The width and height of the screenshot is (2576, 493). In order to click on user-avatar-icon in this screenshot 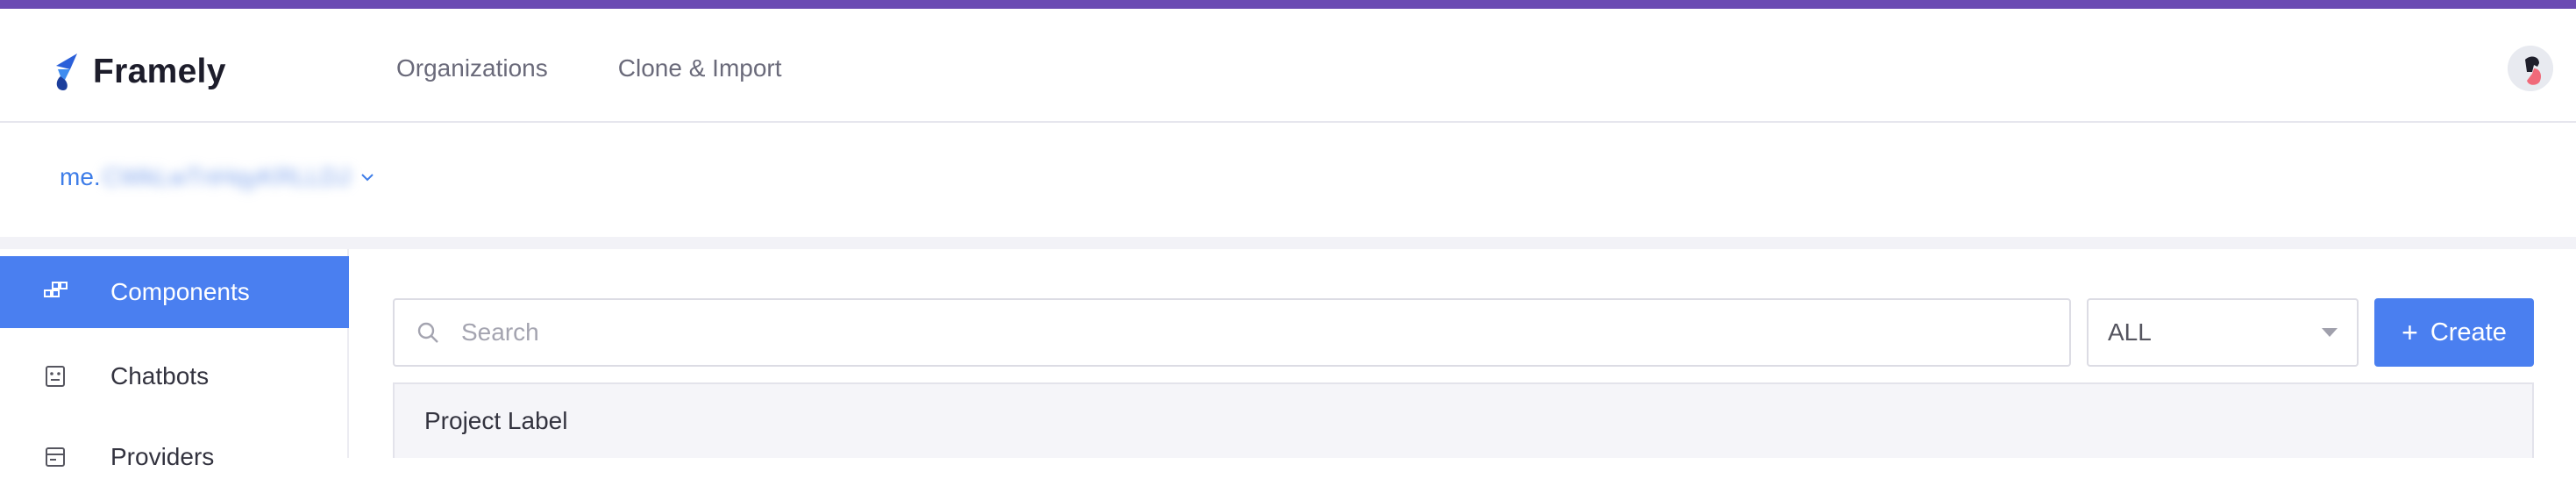, I will do `click(2530, 68)`.